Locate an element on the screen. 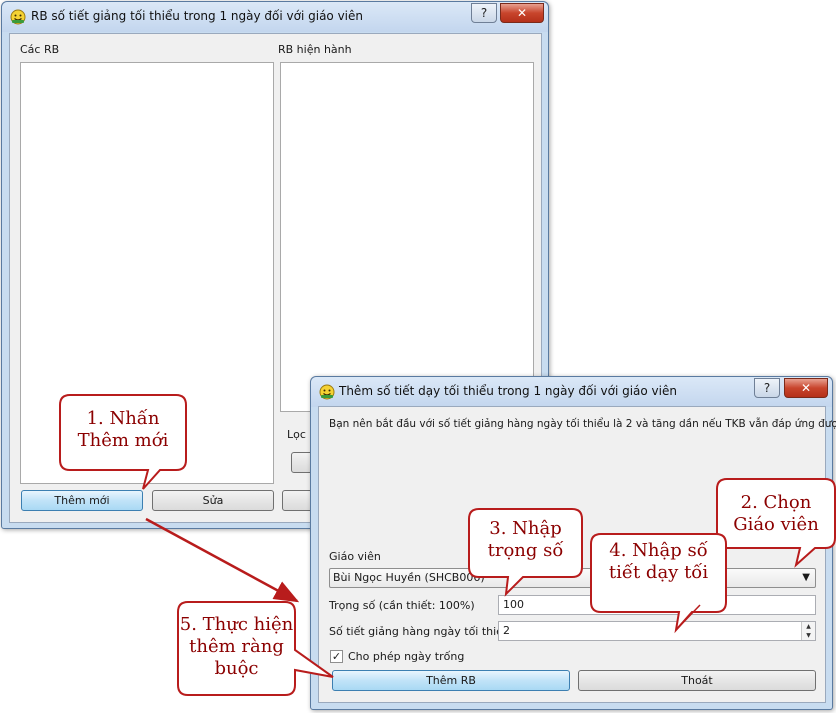 This screenshot has height=713, width=836. callout-4-pointer is located at coordinates (688, 617).